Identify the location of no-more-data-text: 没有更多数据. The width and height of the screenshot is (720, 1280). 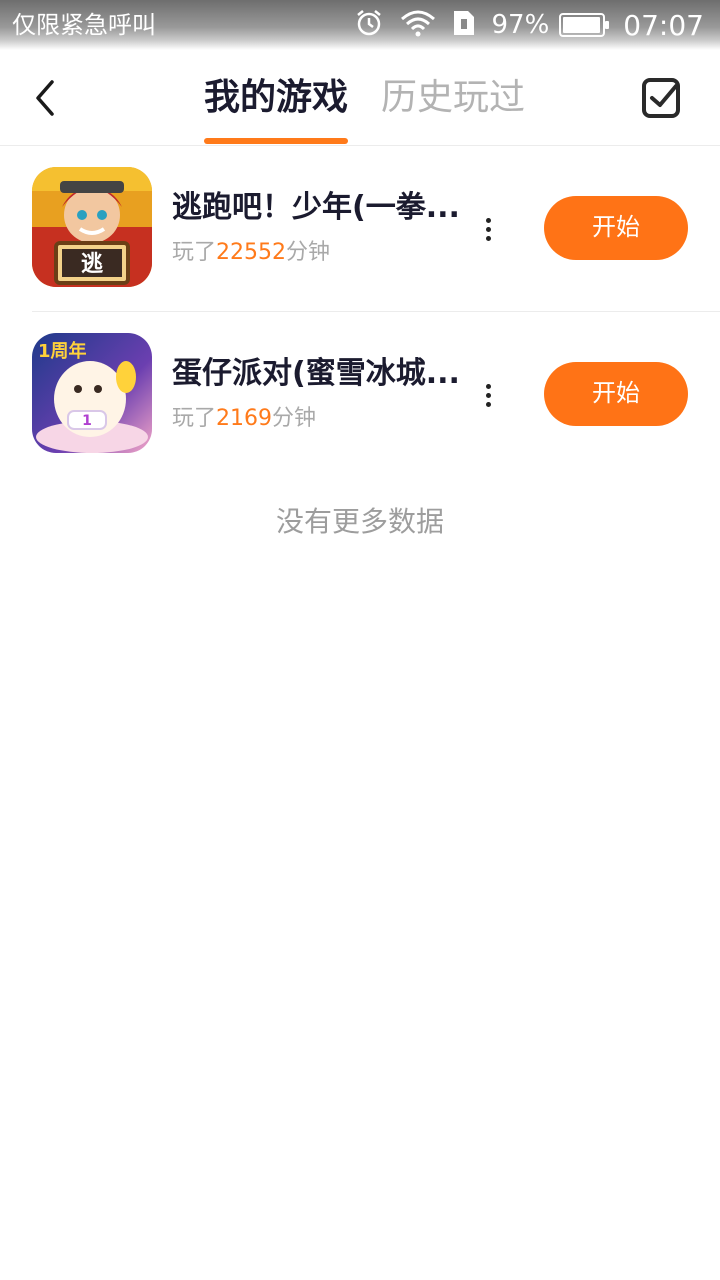
(359, 521).